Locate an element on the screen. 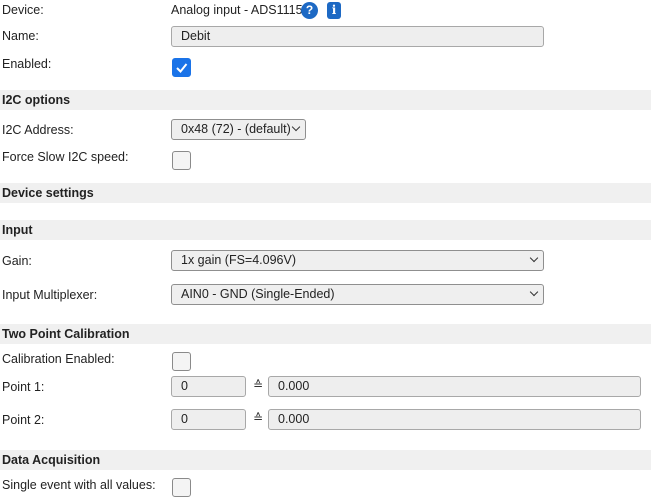 The image size is (651, 500). point2-label: Point 2: is located at coordinates (23, 420).